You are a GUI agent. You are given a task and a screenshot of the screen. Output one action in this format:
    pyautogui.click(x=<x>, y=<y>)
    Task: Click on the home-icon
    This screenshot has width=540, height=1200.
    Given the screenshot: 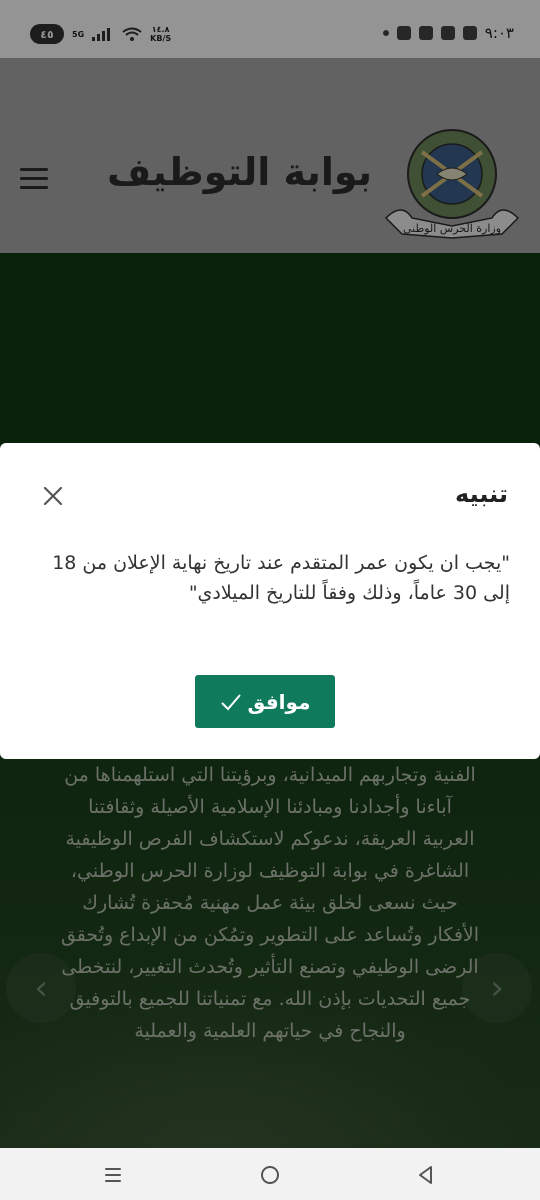 What is the action you would take?
    pyautogui.click(x=270, y=1175)
    